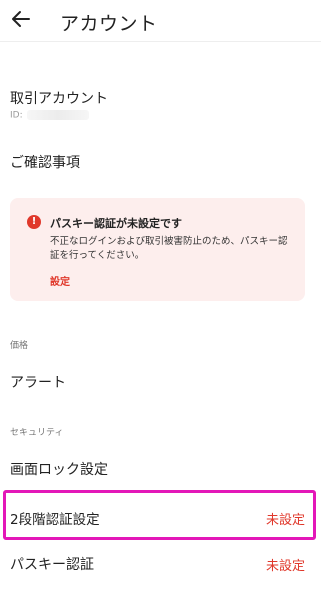  What do you see at coordinates (116, 223) in the screenshot?
I see `alert-title: パスキー認証が未設定です` at bounding box center [116, 223].